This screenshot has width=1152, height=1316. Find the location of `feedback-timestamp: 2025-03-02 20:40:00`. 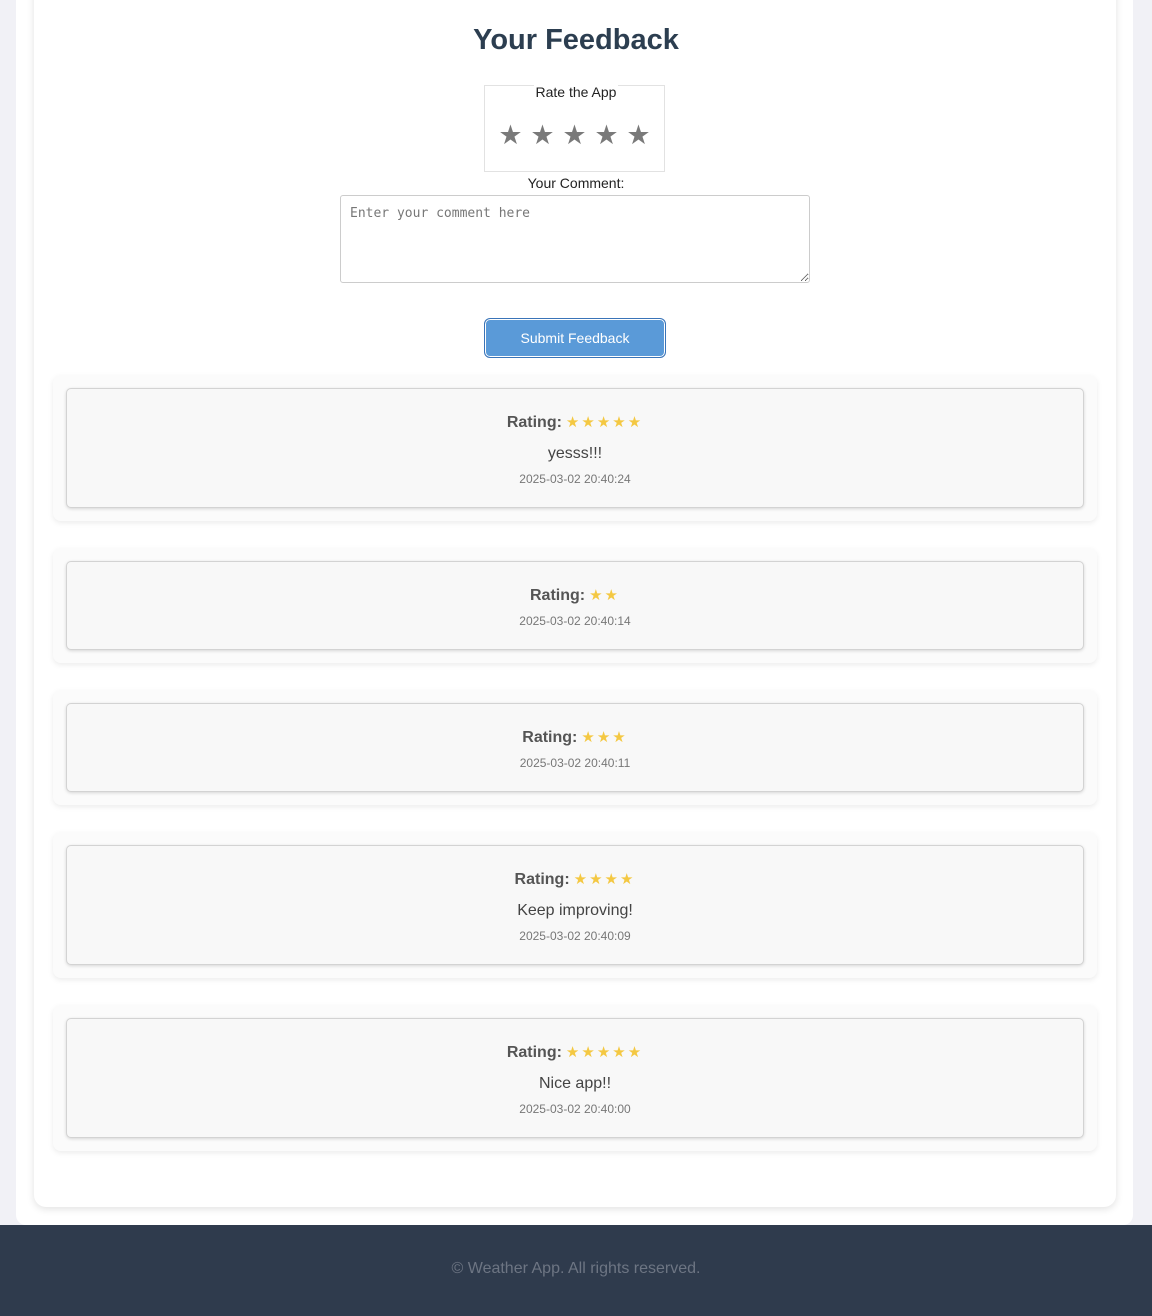

feedback-timestamp: 2025-03-02 20:40:00 is located at coordinates (575, 1109).